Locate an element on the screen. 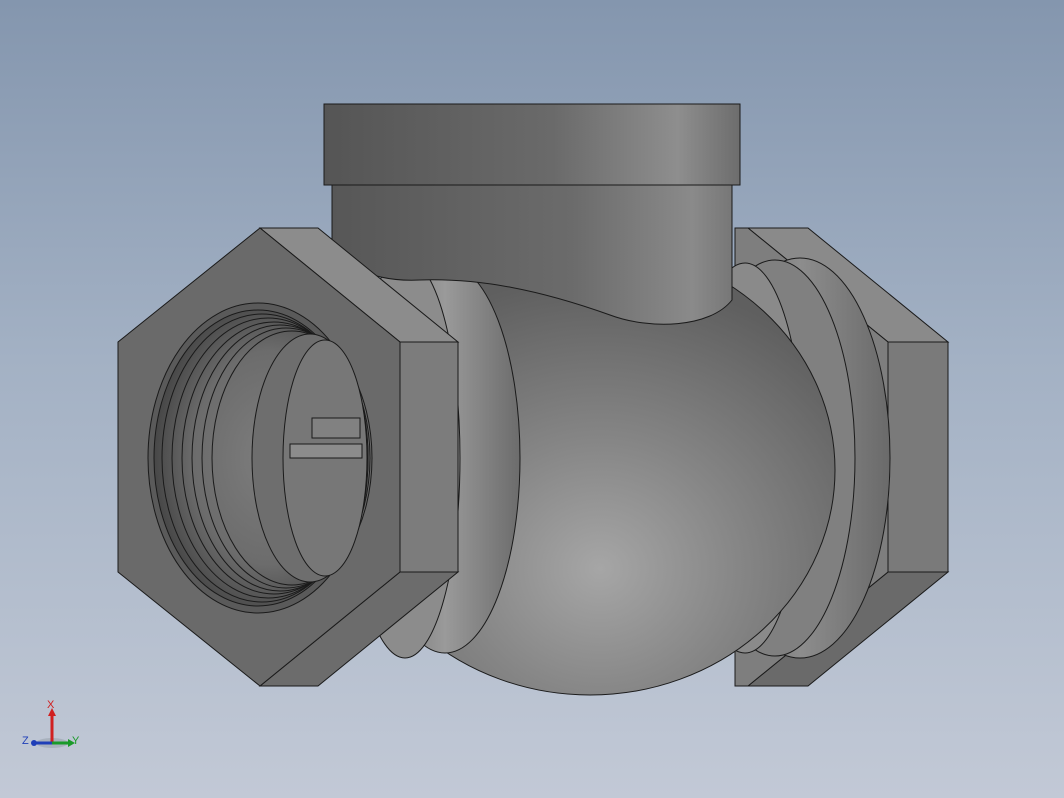  axis-z-label: Z is located at coordinates (25, 741).